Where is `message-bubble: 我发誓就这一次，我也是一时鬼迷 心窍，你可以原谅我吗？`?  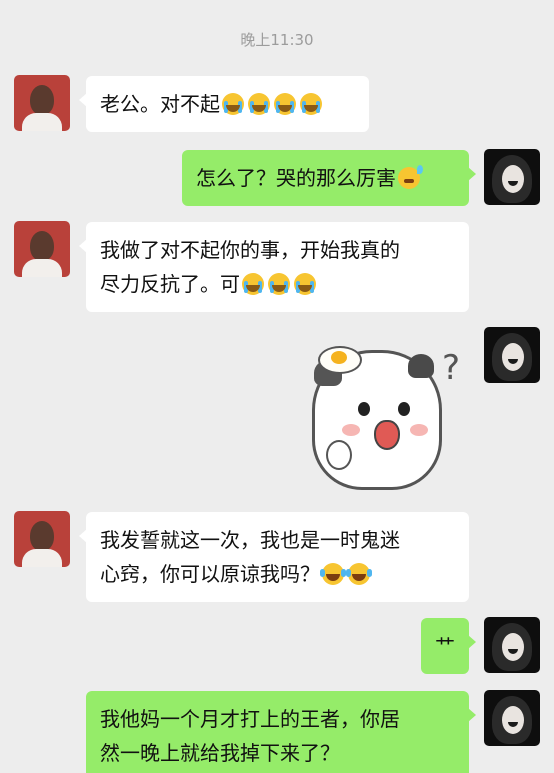 message-bubble: 我发誓就这一次，我也是一时鬼迷 心窍，你可以原谅我吗？ is located at coordinates (274, 557).